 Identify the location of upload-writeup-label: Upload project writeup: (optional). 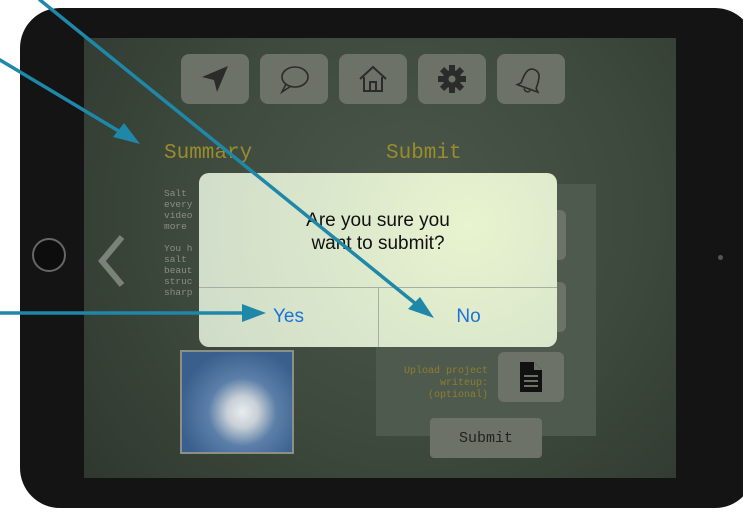
(445, 383).